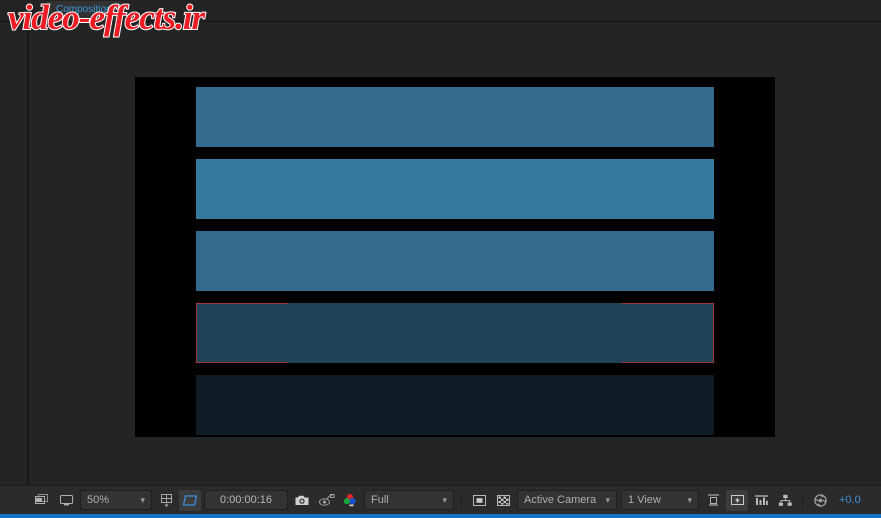  Describe the element at coordinates (15, 500) in the screenshot. I see `toolbar-left-pad` at that location.